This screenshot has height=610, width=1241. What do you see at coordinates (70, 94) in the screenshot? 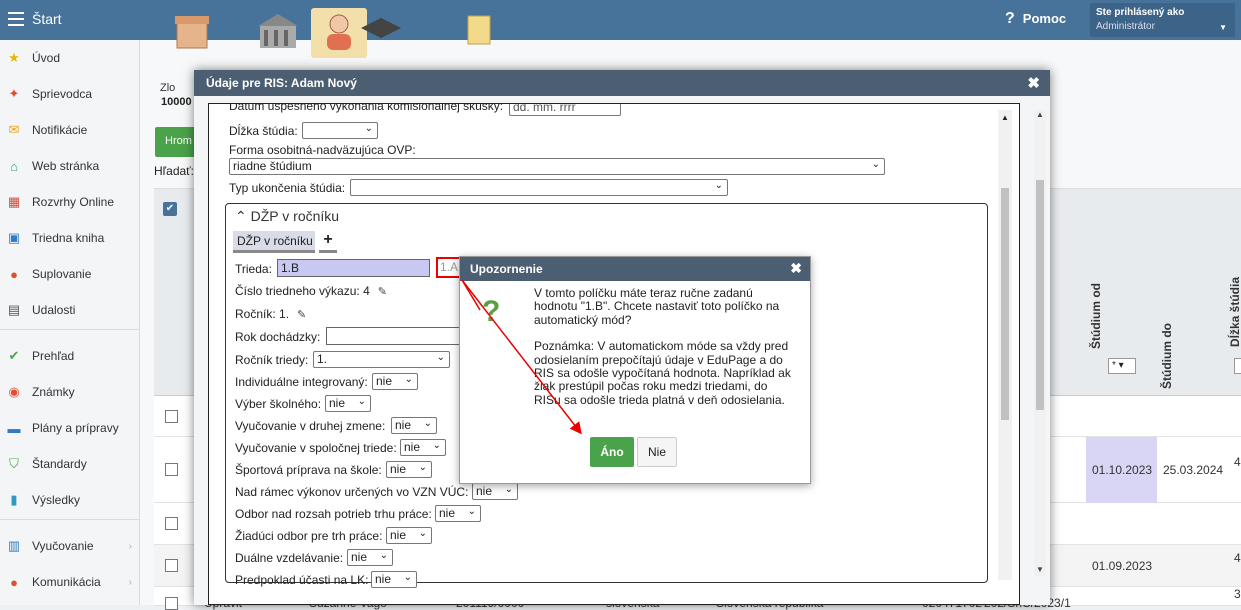
I see `sidebar-item-sprievodca: ✦ Sprievodca` at bounding box center [70, 94].